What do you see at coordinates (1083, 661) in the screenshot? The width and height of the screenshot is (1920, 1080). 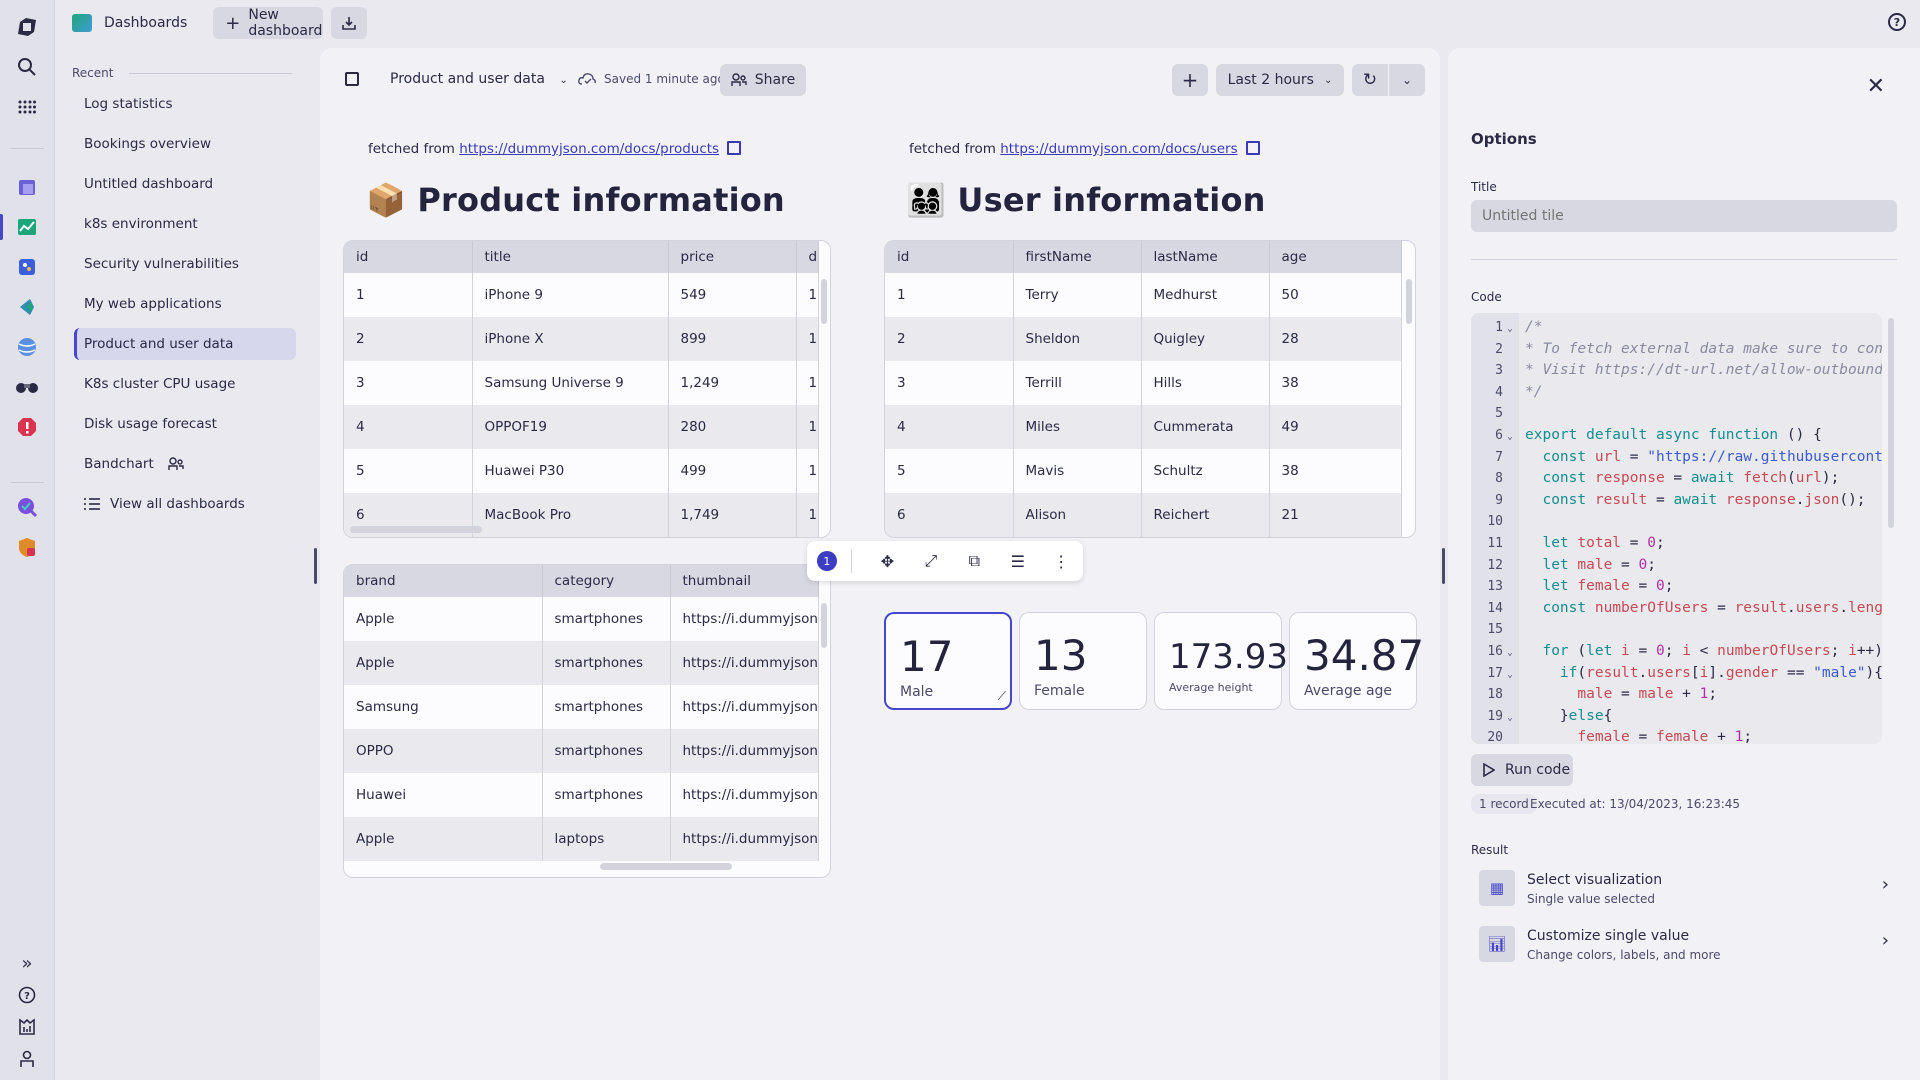 I see `single-value-tile-female: 13 Female` at bounding box center [1083, 661].